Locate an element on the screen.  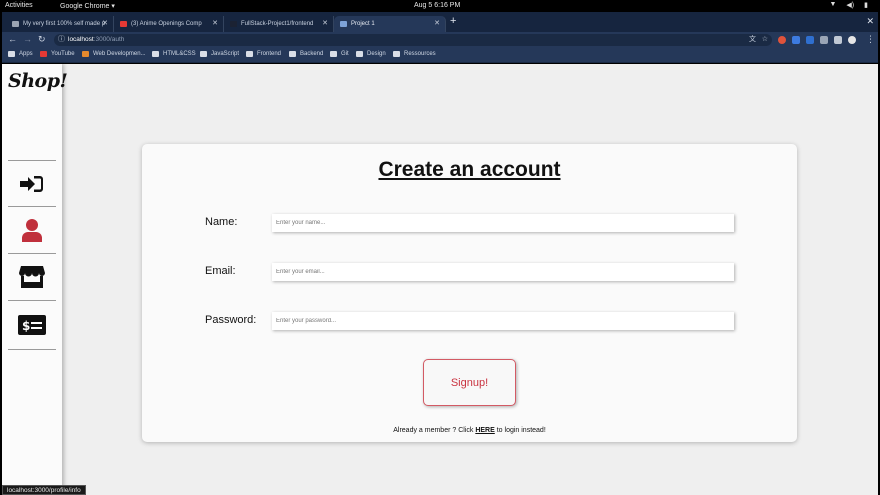
reload-icon: ↻ is located at coordinates (42, 39).